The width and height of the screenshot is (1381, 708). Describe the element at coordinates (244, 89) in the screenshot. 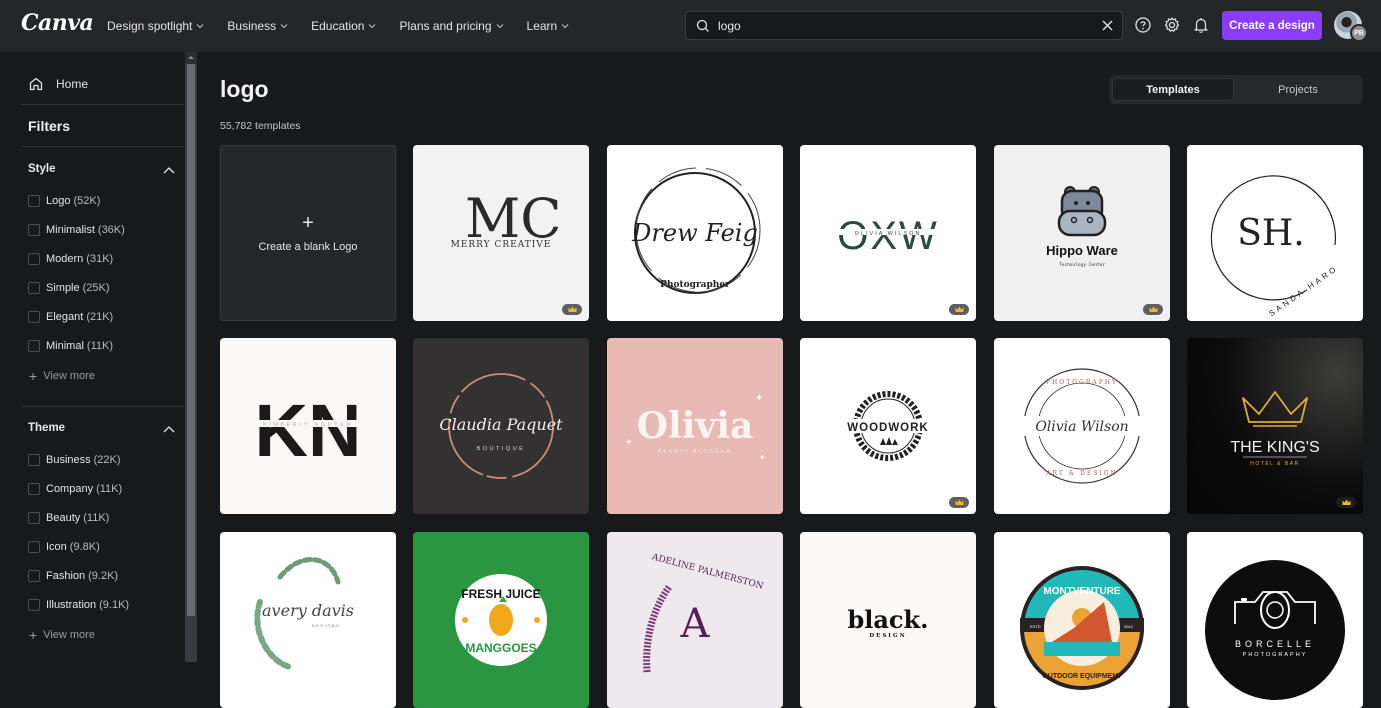

I see `page-title: logo` at that location.